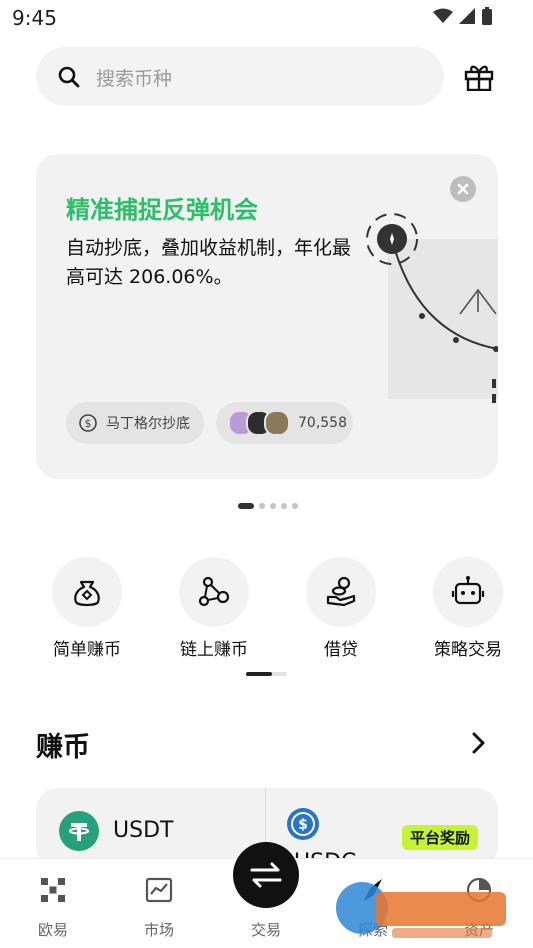 The image size is (533, 948). Describe the element at coordinates (159, 890) in the screenshot. I see `chart-icon` at that location.